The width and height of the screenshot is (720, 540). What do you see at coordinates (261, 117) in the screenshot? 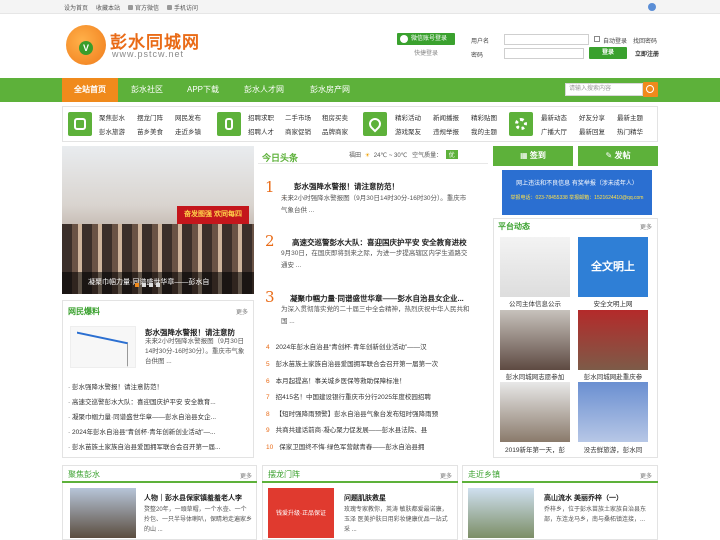
I see `cat-jobs: 招聘求职` at bounding box center [261, 117].